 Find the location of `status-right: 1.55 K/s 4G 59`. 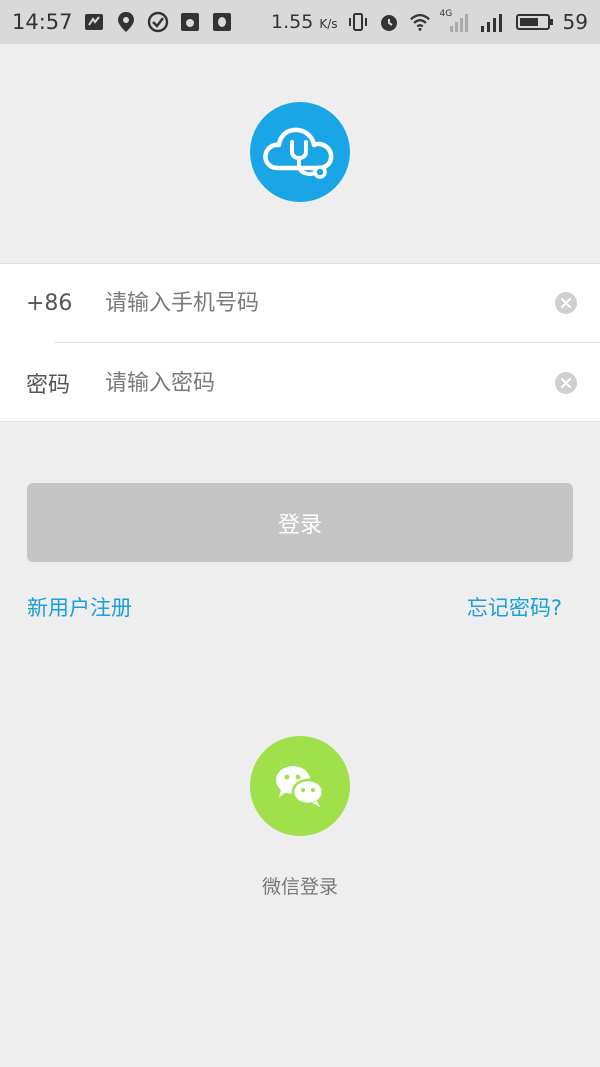

status-right: 1.55 K/s 4G 59 is located at coordinates (429, 21).